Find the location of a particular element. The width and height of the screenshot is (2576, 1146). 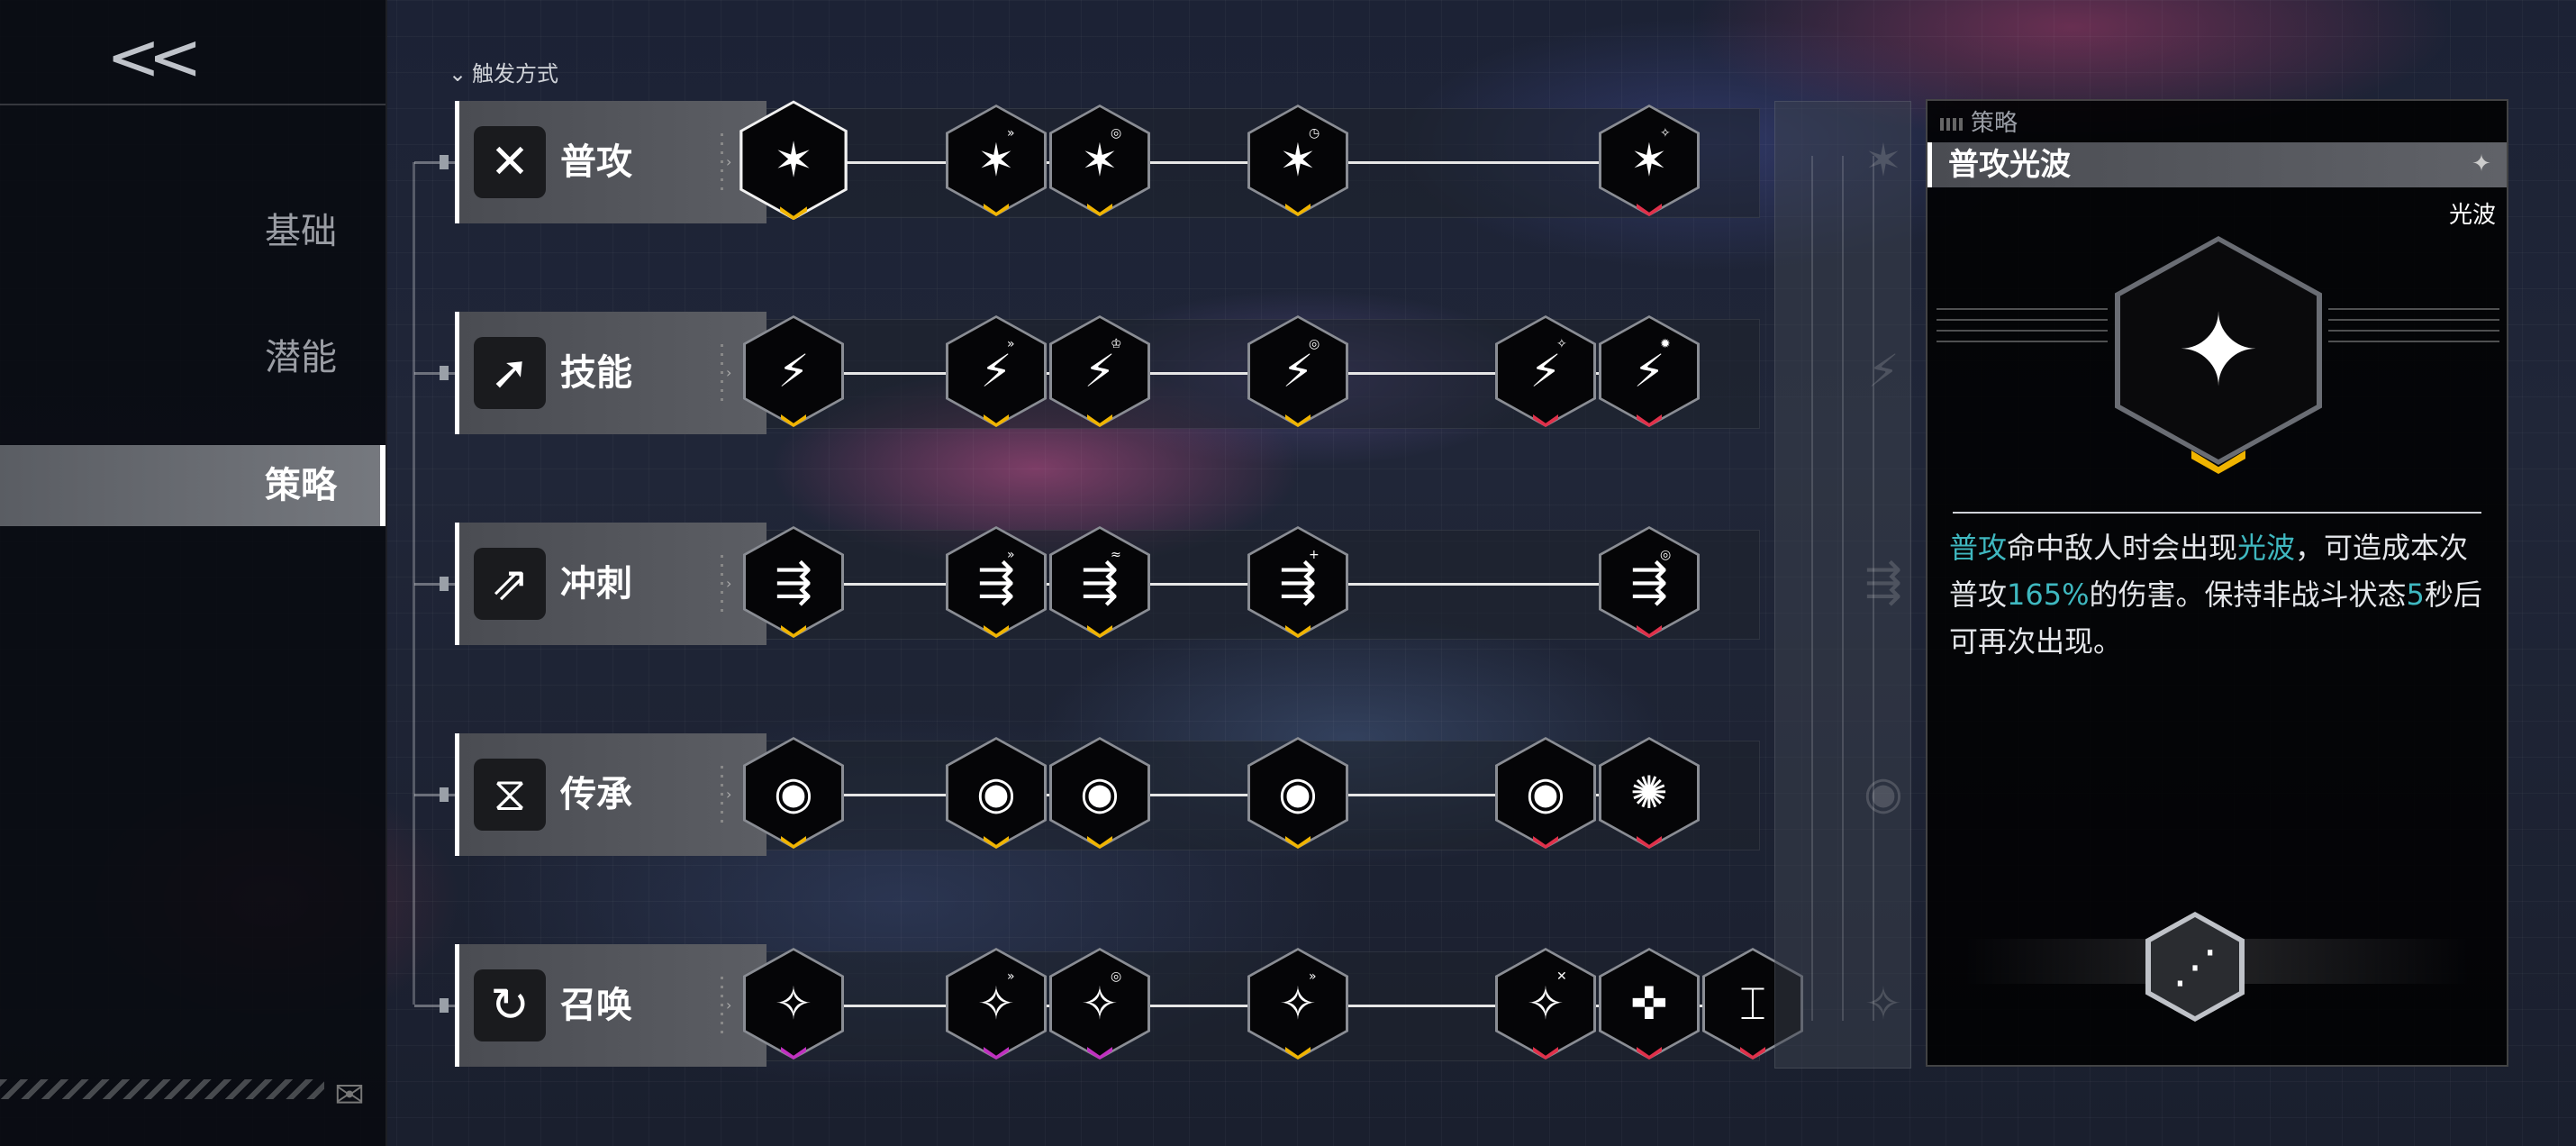

checker-icon is located at coordinates (1953, 124).